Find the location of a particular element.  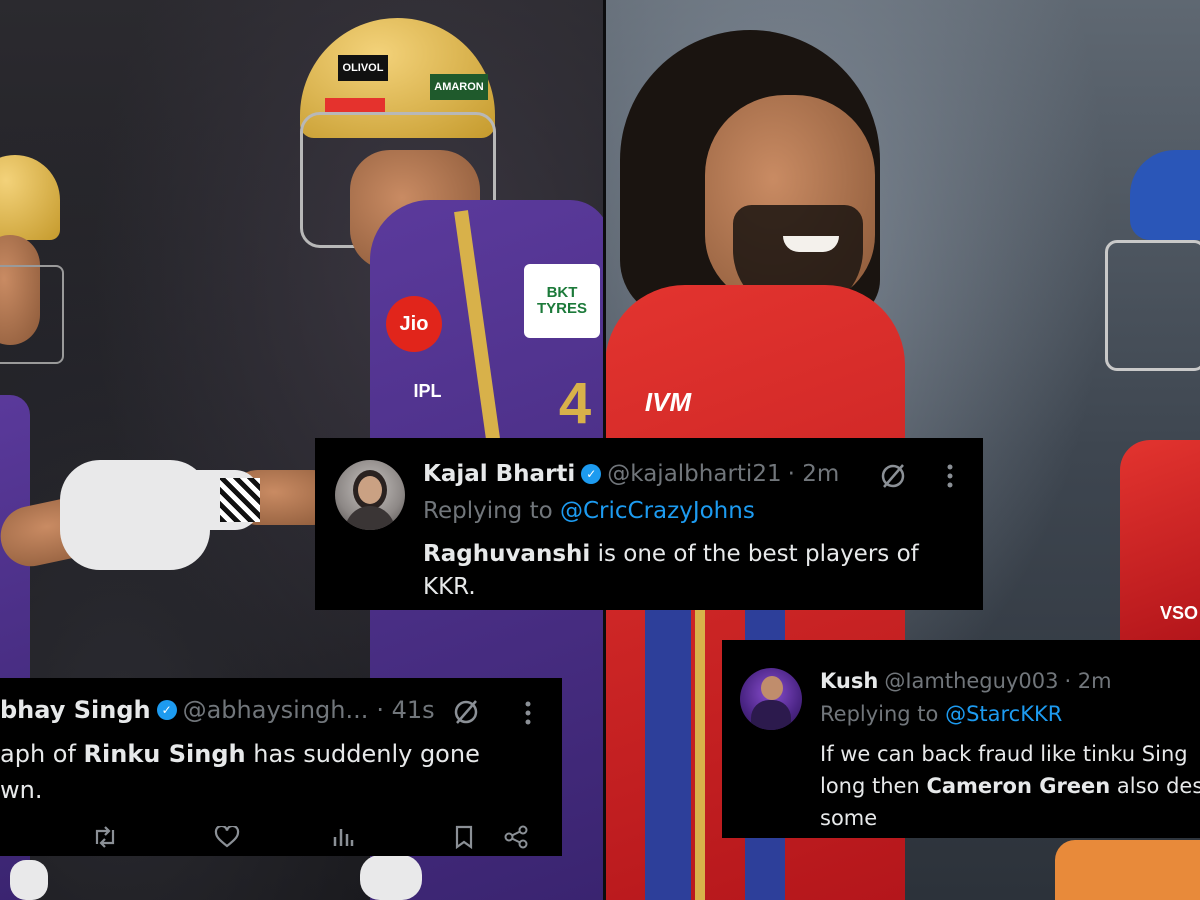

player-smile is located at coordinates (811, 244).